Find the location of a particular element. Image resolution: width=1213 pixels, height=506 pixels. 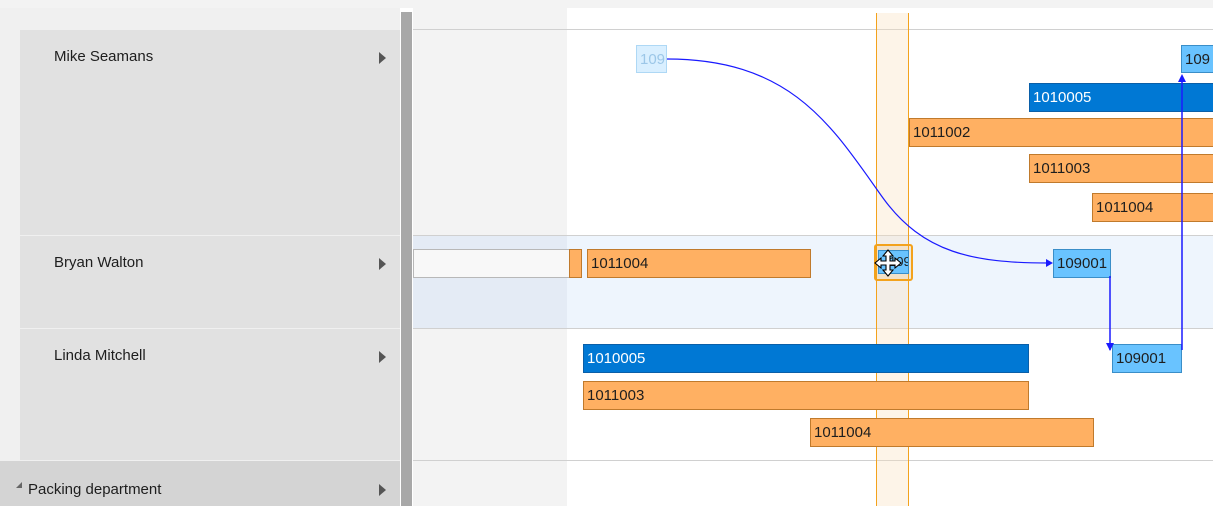

panel-splitter is located at coordinates (406, 259).